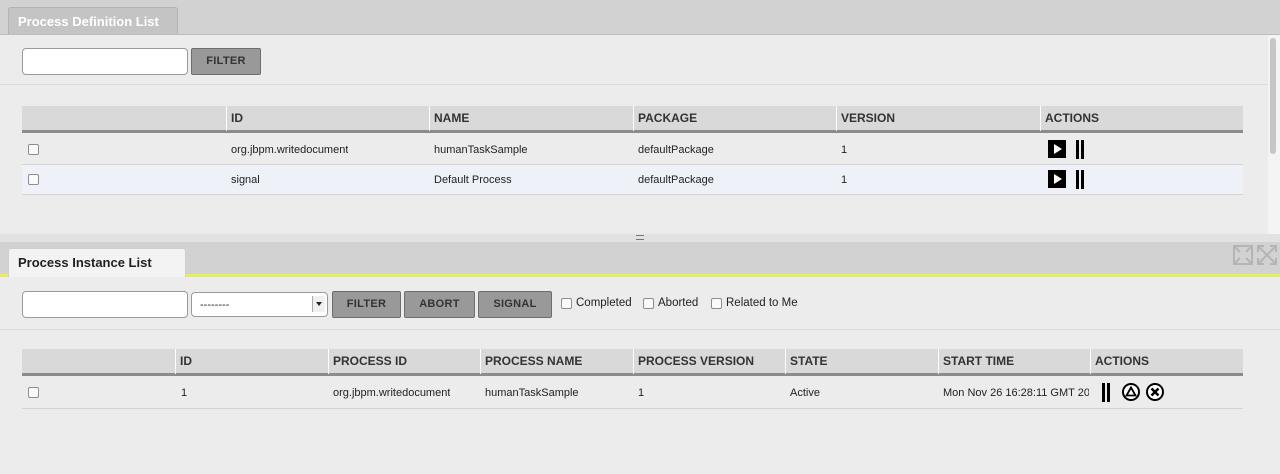  Describe the element at coordinates (532, 393) in the screenshot. I see `cell-process-name: humanTaskSample` at that location.